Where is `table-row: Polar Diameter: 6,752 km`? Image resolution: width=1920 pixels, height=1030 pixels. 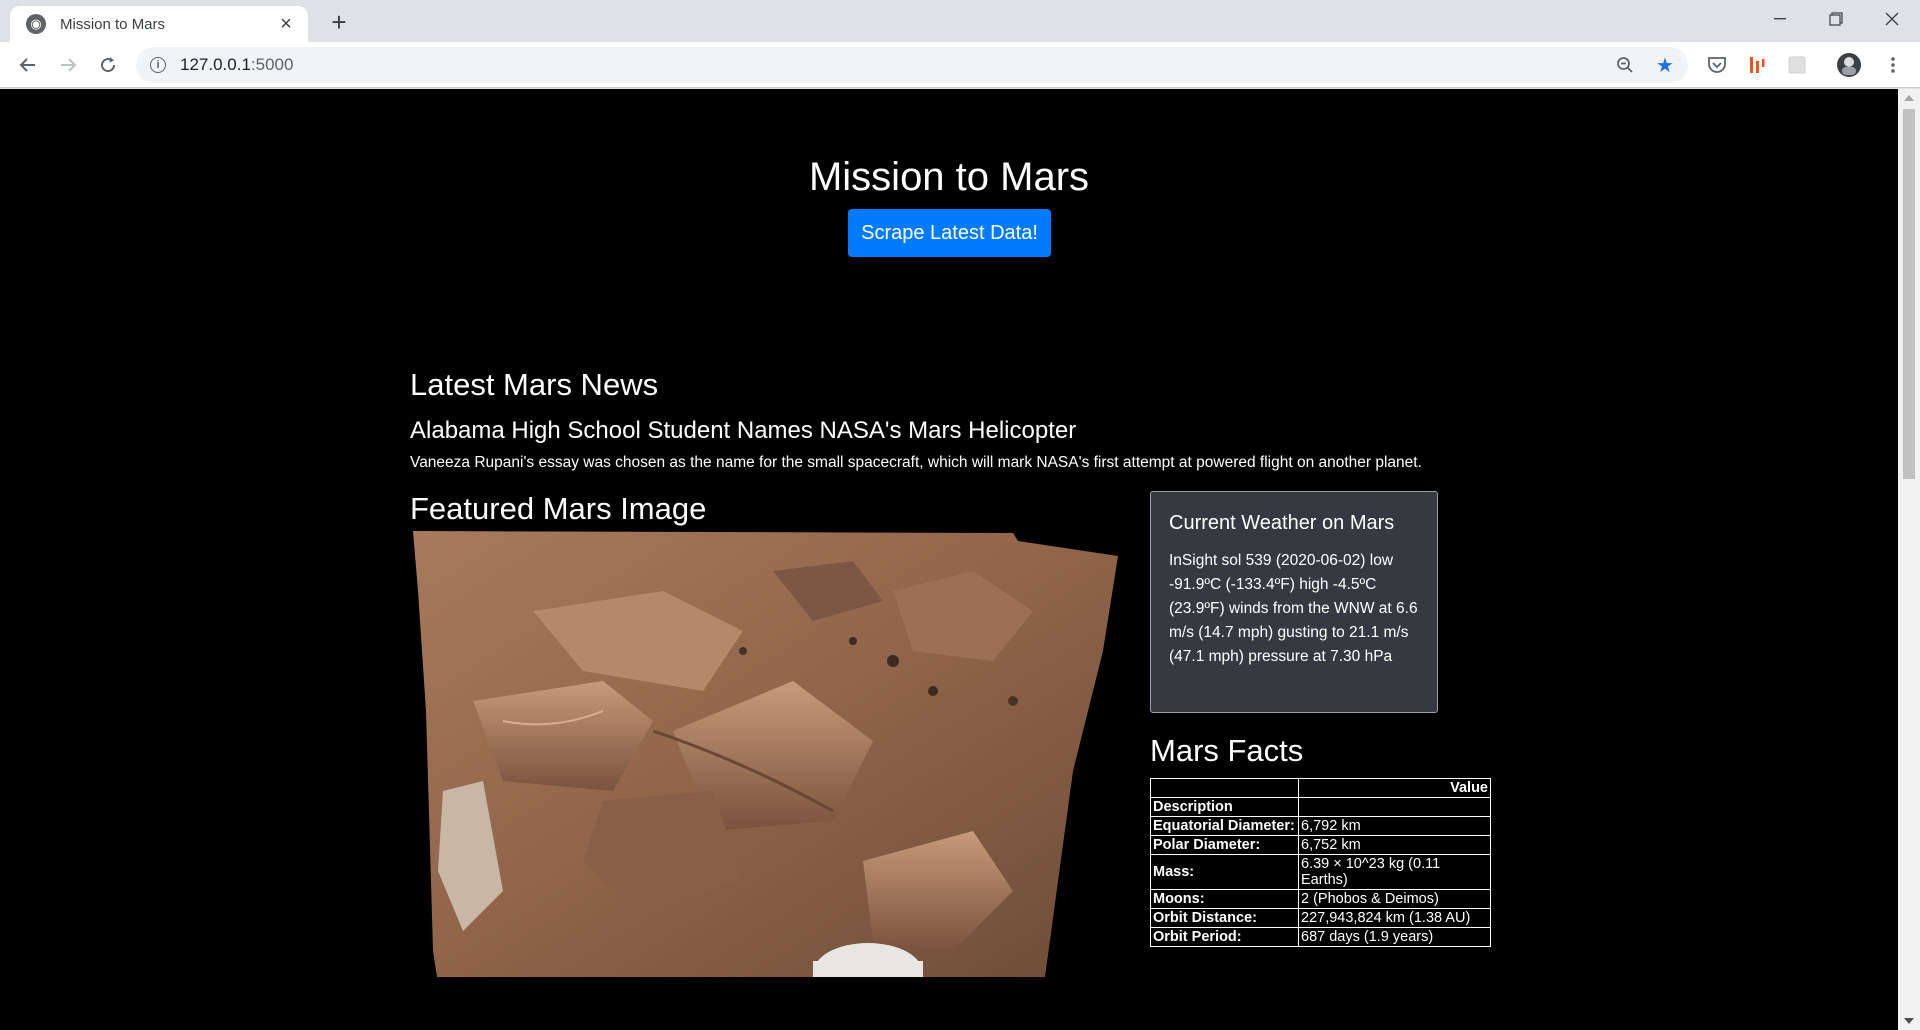 table-row: Polar Diameter: 6,752 km is located at coordinates (1320, 845).